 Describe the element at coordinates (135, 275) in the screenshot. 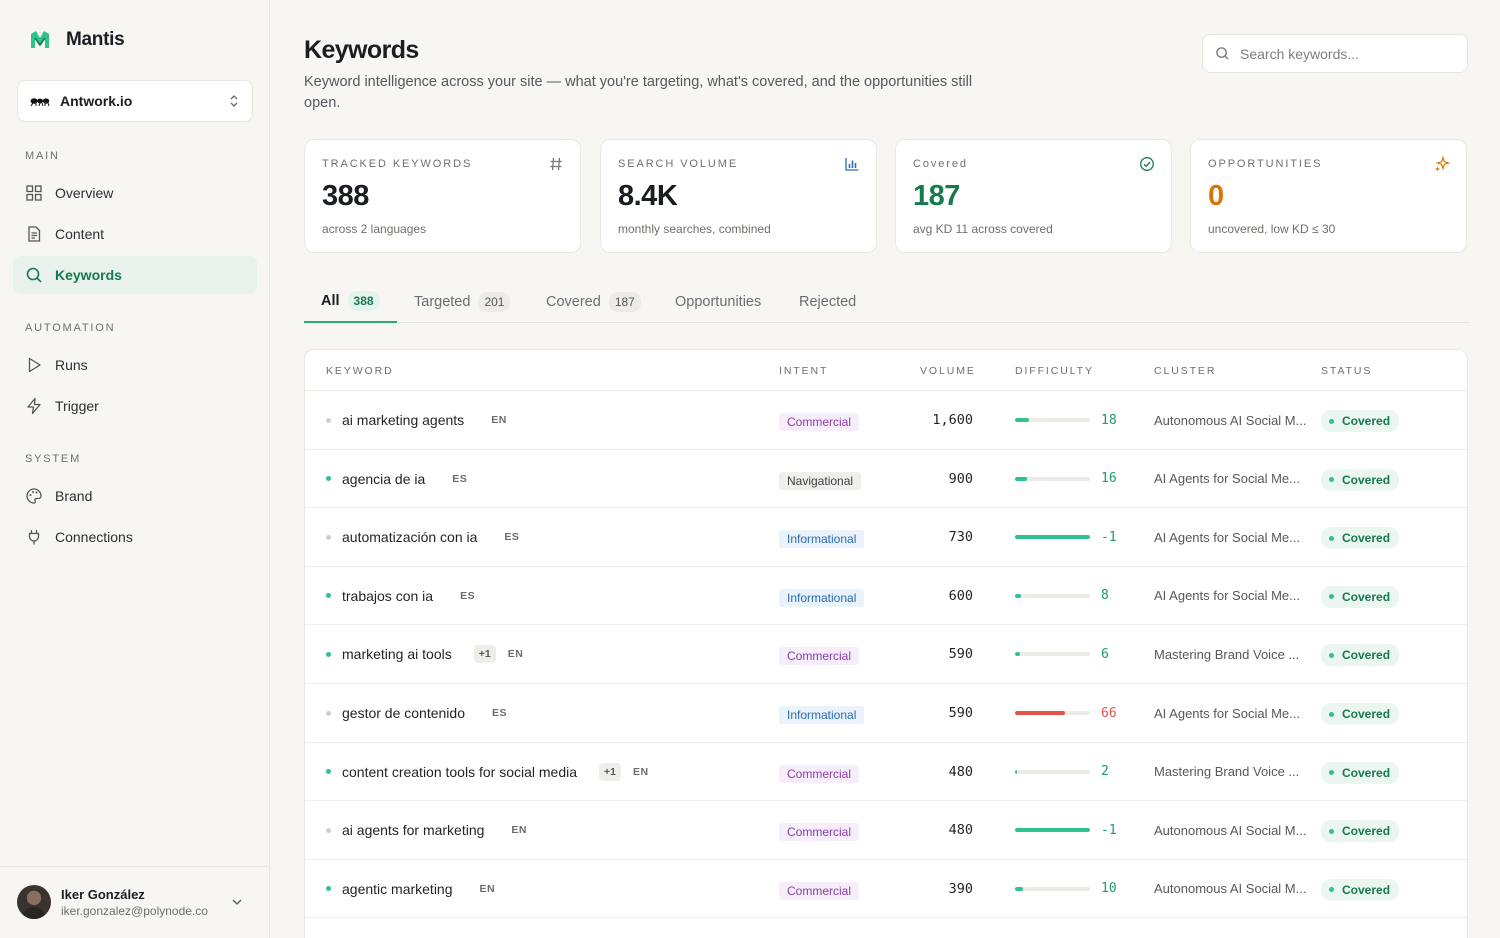

I see `sidebar-item-keywords: Keywords` at that location.